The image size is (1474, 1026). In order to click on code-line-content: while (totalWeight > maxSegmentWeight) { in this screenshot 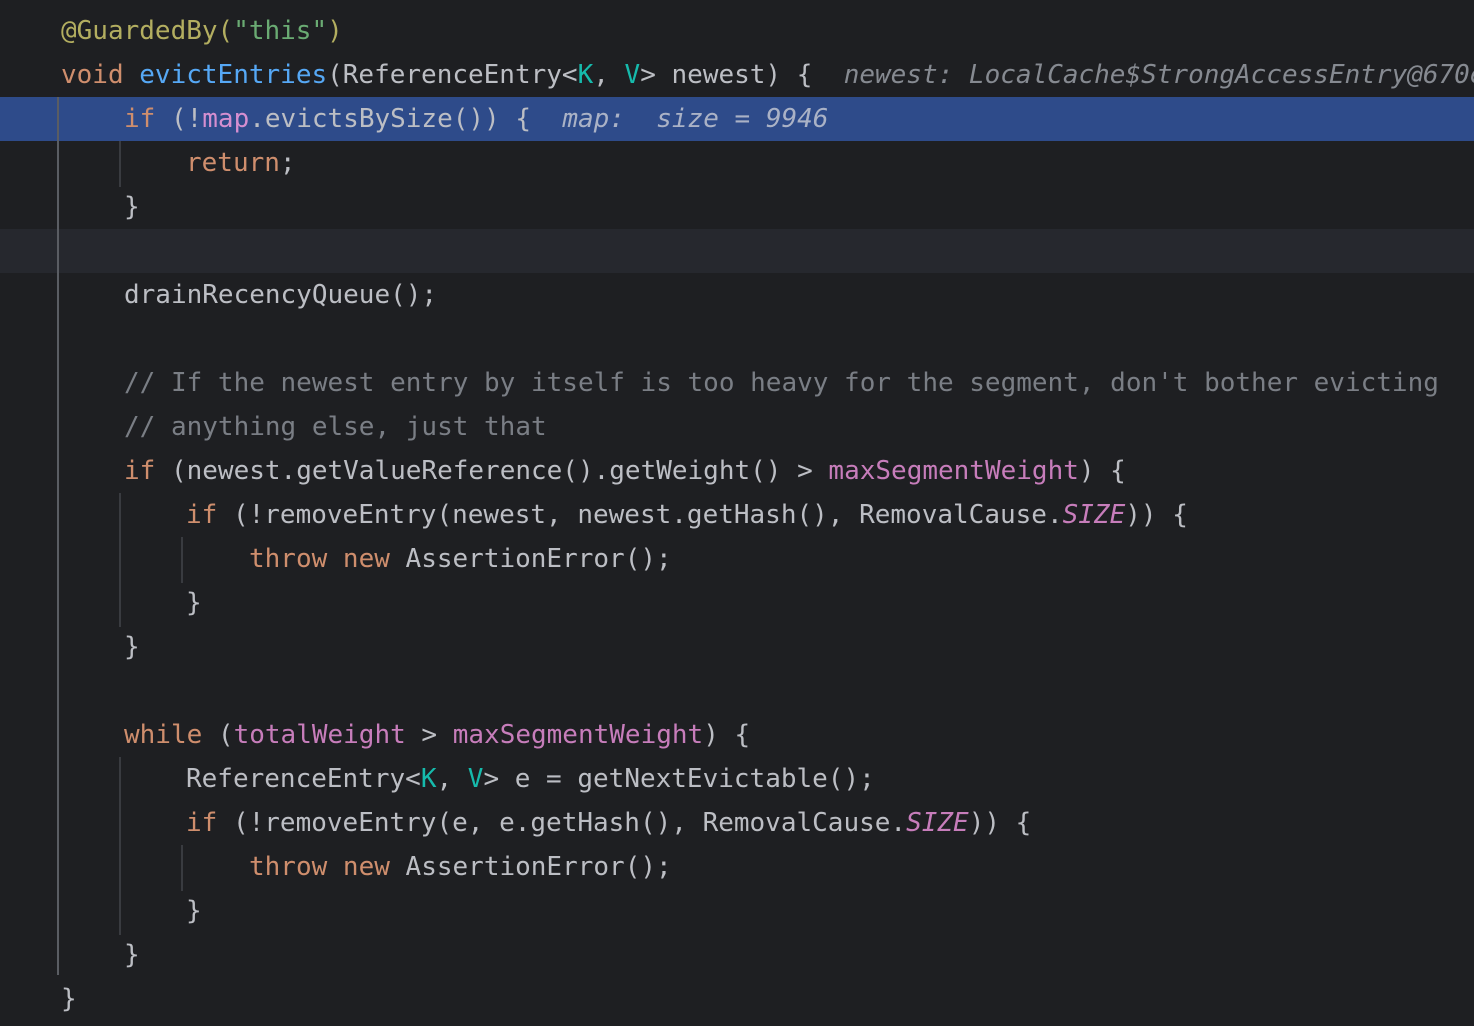, I will do `click(437, 735)`.